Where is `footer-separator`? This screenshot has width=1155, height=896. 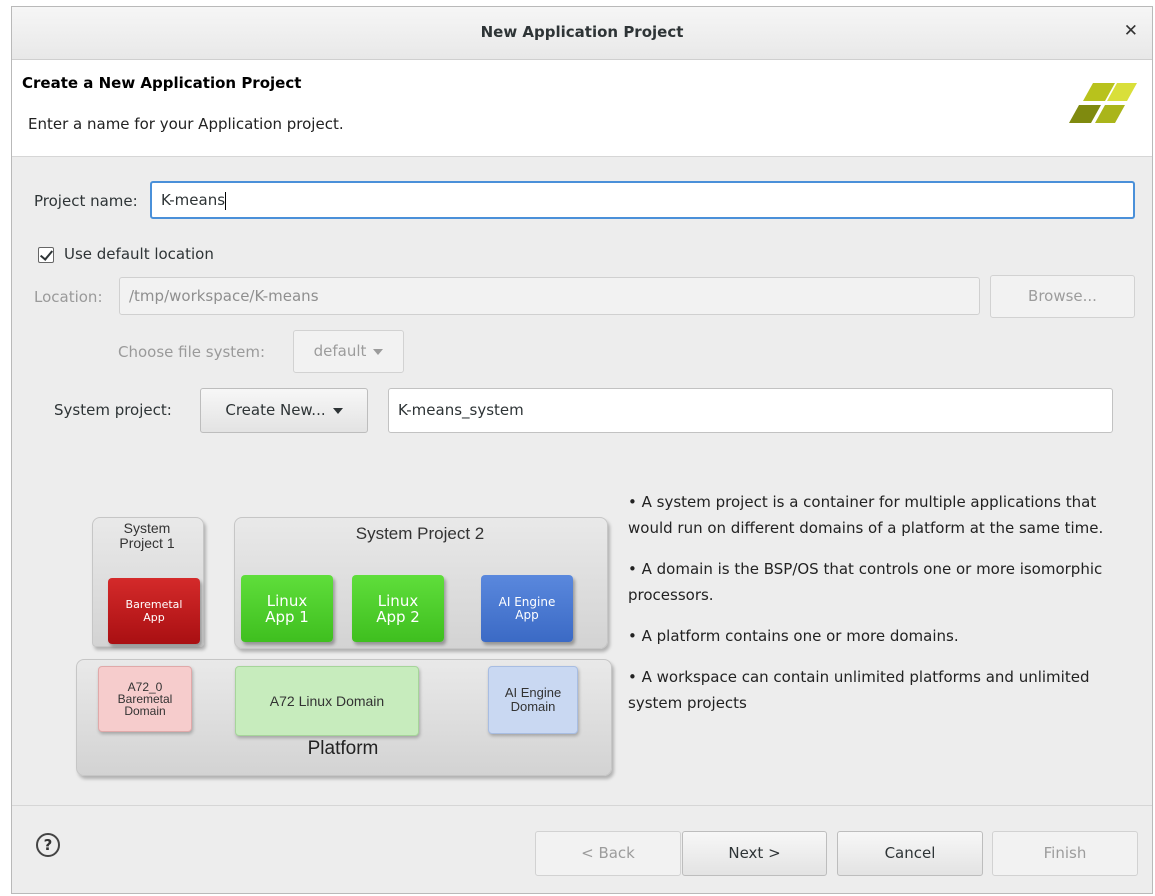
footer-separator is located at coordinates (582, 805).